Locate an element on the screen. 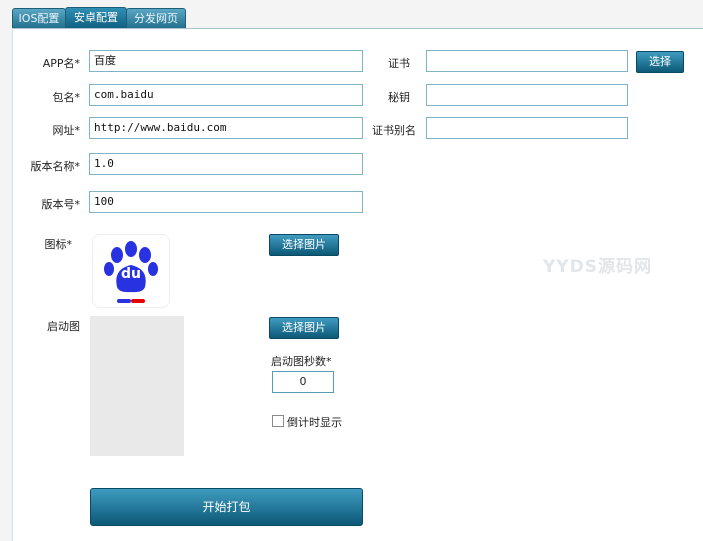 This screenshot has height=541, width=703. cert-label: 证书 is located at coordinates (399, 63).